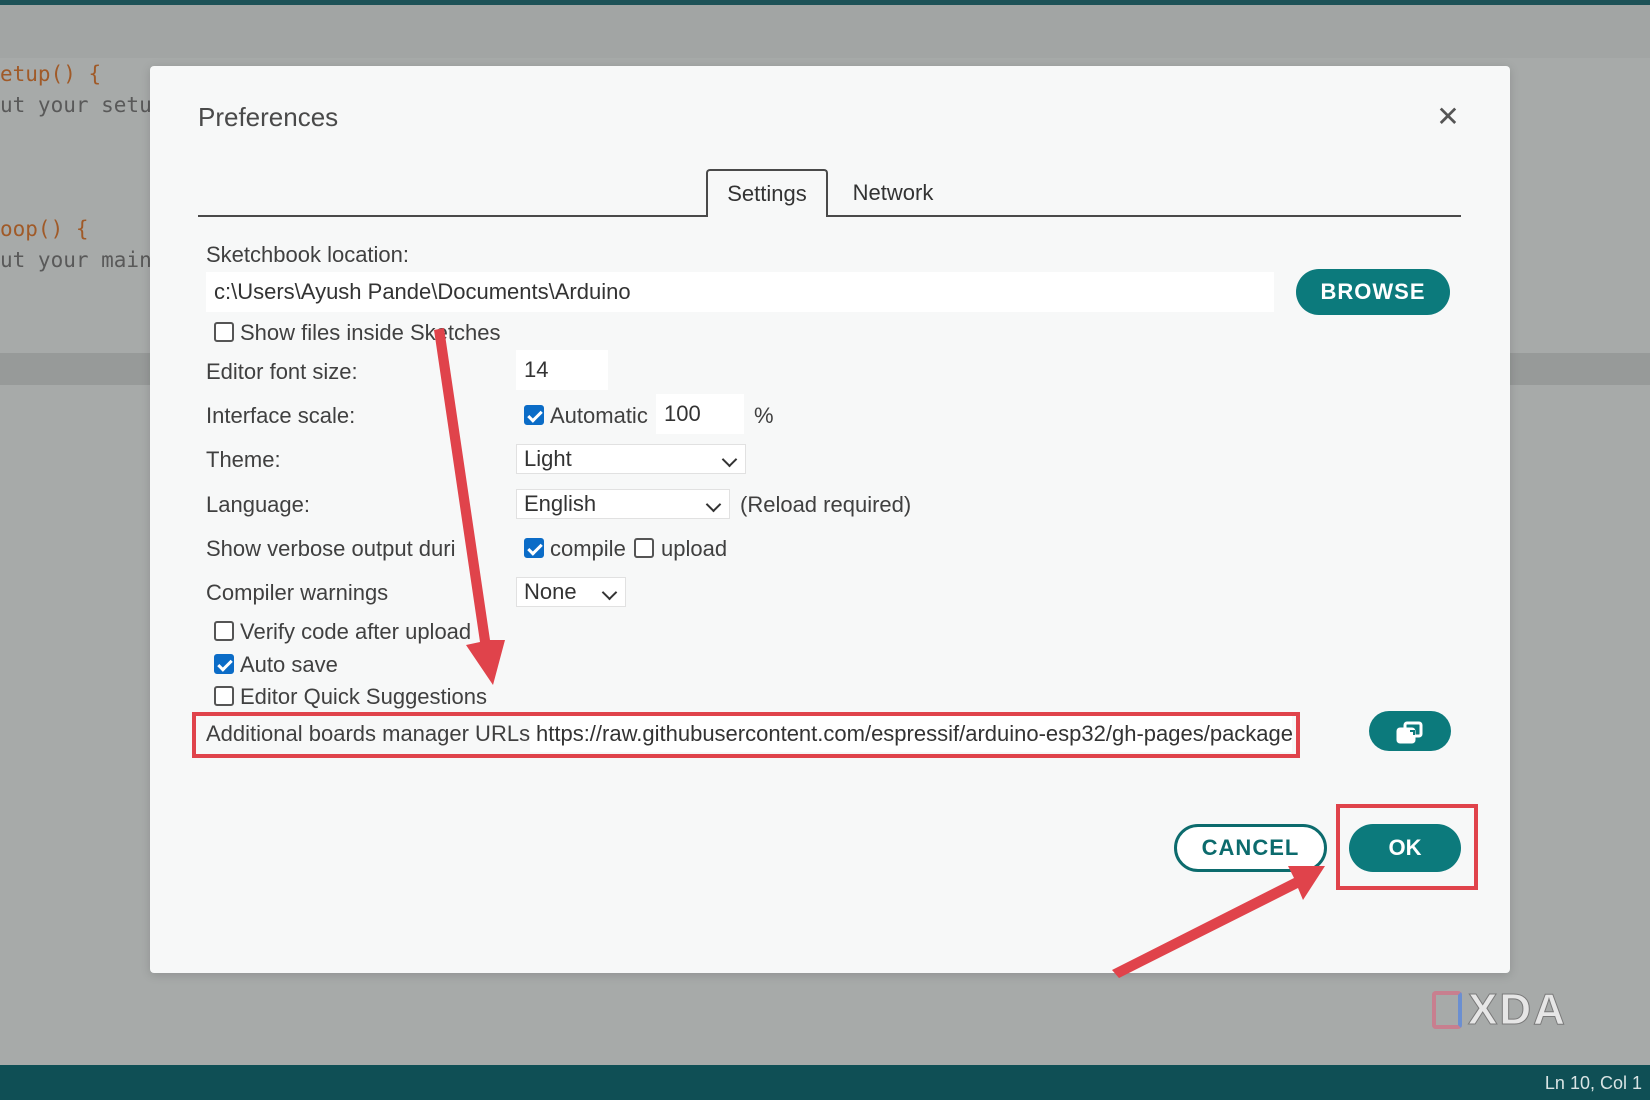 The height and width of the screenshot is (1100, 1650). What do you see at coordinates (1447, 1010) in the screenshot?
I see `xda-logo-icon` at bounding box center [1447, 1010].